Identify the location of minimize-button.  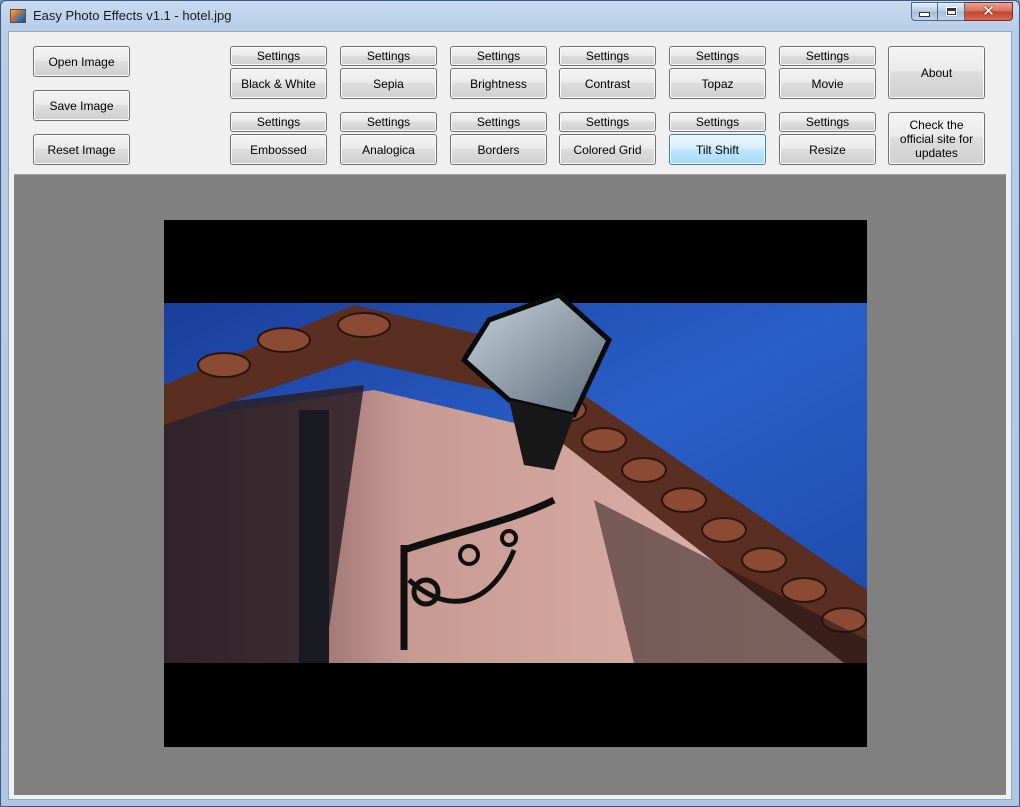
(924, 11).